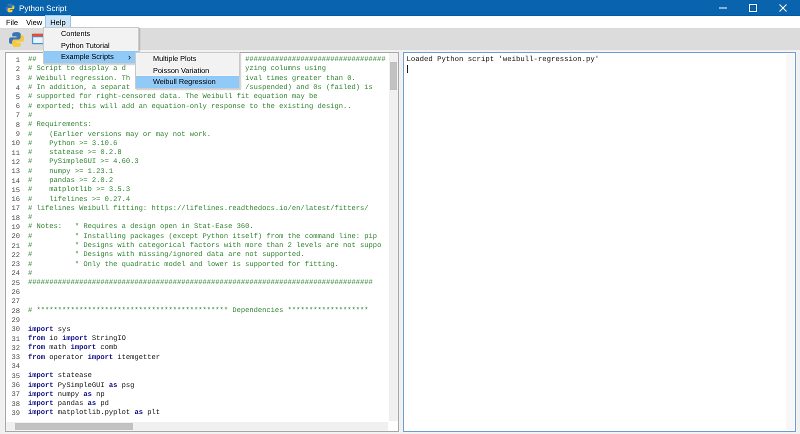 The width and height of the screenshot is (800, 434). Describe the element at coordinates (43, 8) in the screenshot. I see `window-title: Python Script` at that location.